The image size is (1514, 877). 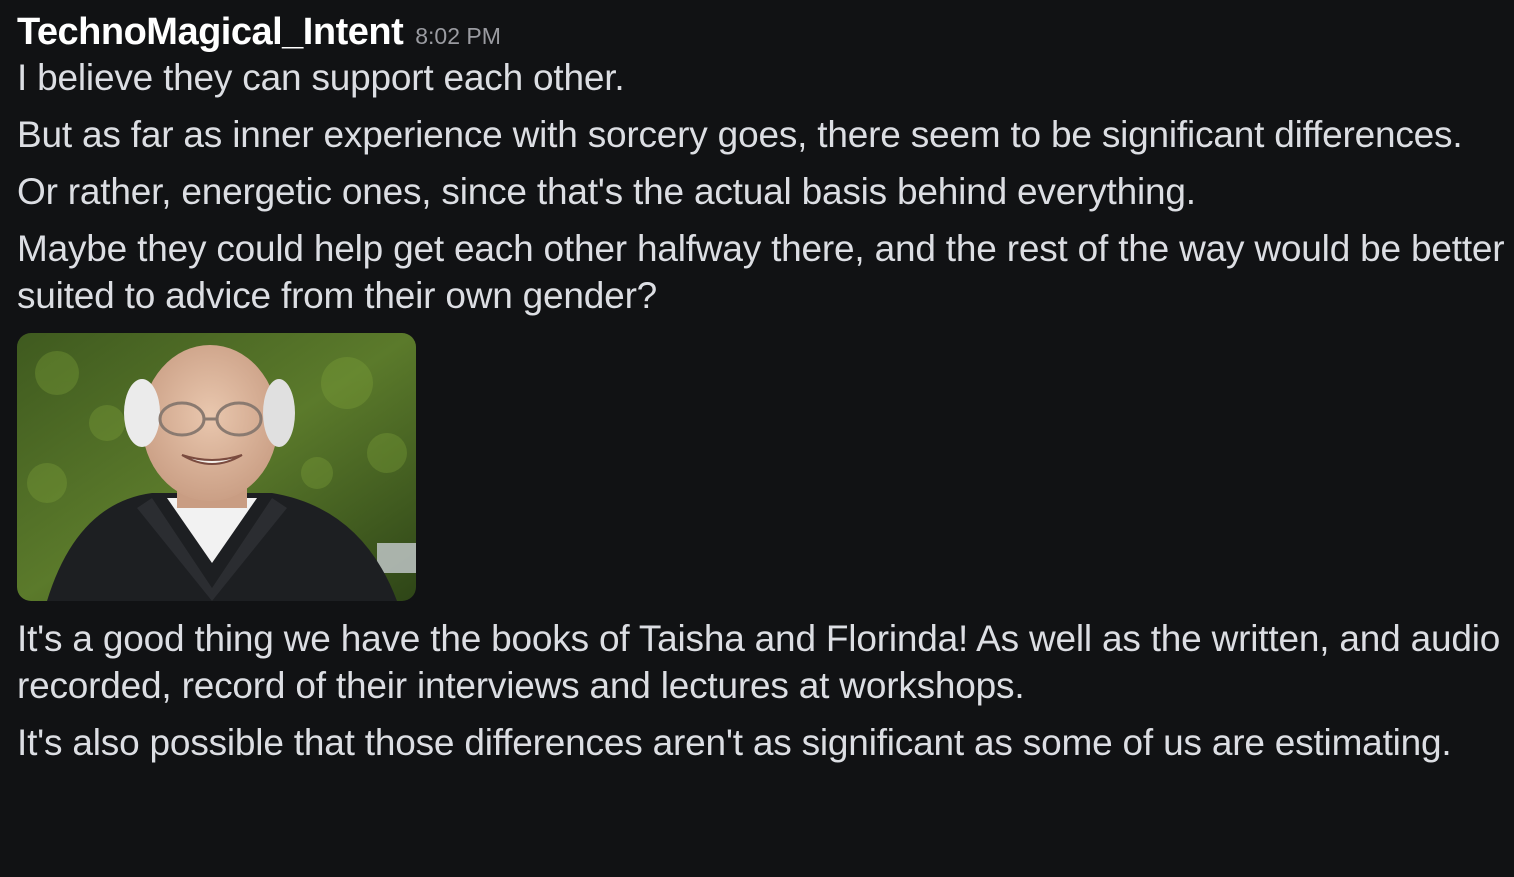 I want to click on gif-picture, so click(x=216, y=467).